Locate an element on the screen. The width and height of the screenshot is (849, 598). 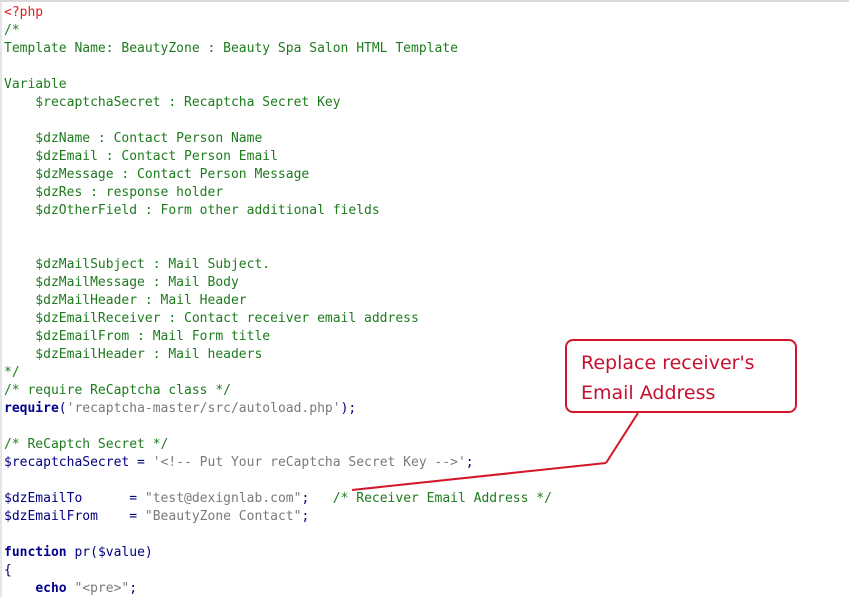
callout-line-2: Email Address is located at coordinates (648, 393).